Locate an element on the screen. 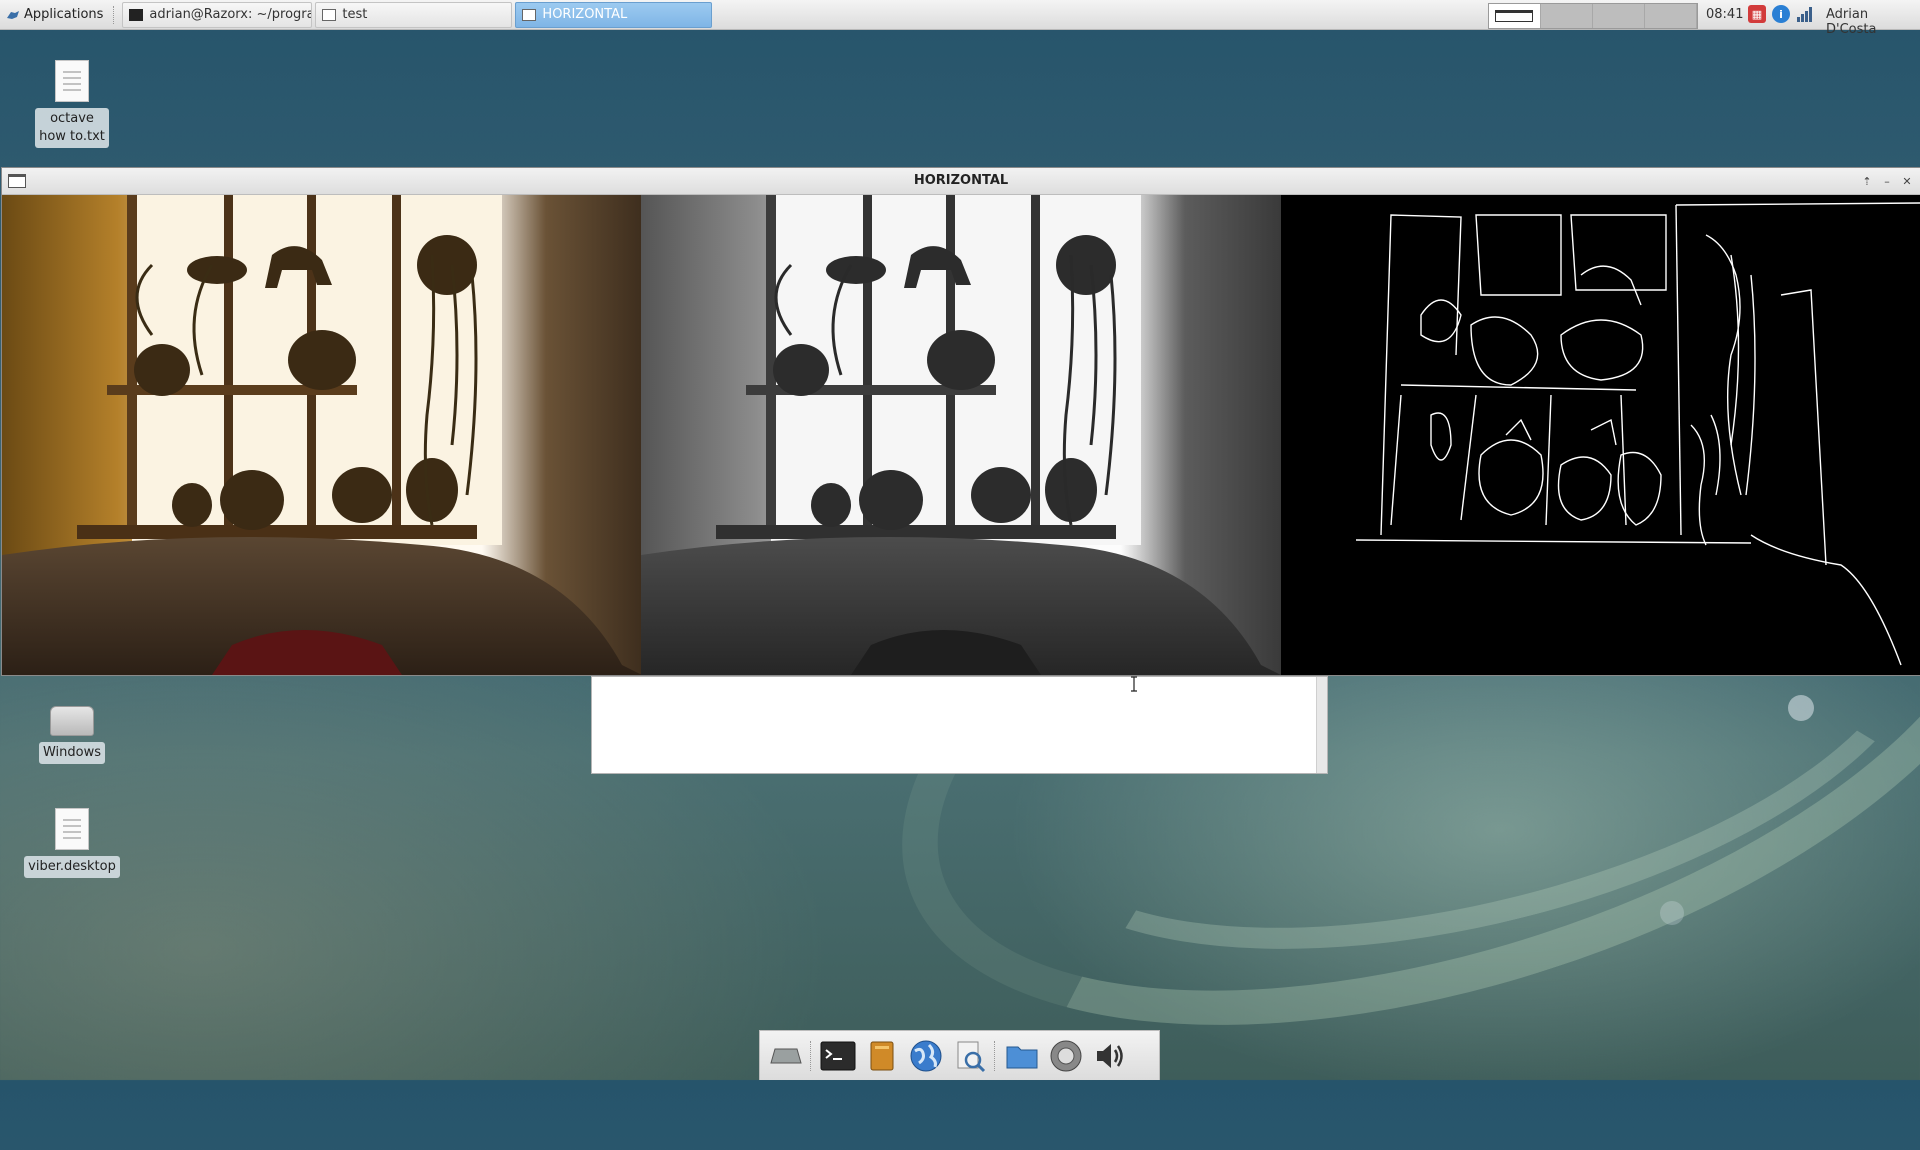 Image resolution: width=1920 pixels, height=1150 pixels. window-controls: ⇡ – ✕ is located at coordinates (1887, 181).